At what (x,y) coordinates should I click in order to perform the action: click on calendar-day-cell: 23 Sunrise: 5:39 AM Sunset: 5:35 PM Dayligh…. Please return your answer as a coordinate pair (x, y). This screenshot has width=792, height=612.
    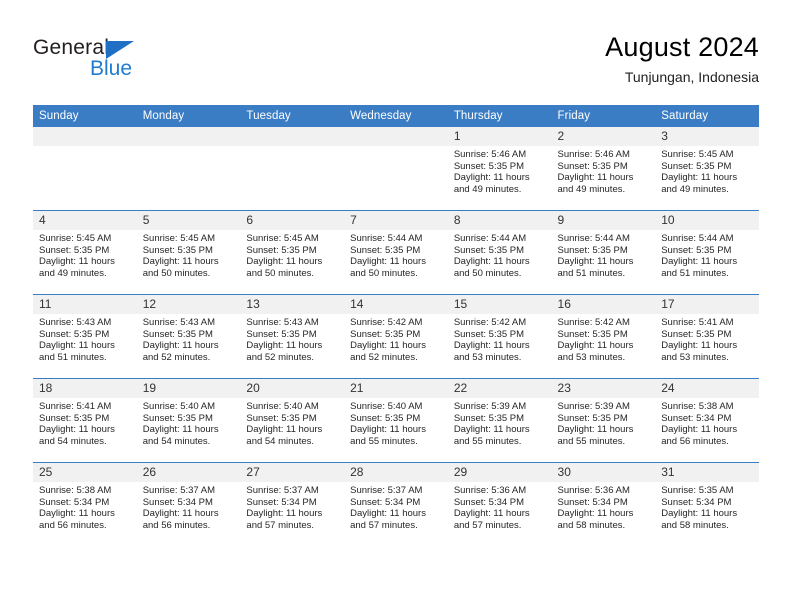
    Looking at the image, I should click on (603, 420).